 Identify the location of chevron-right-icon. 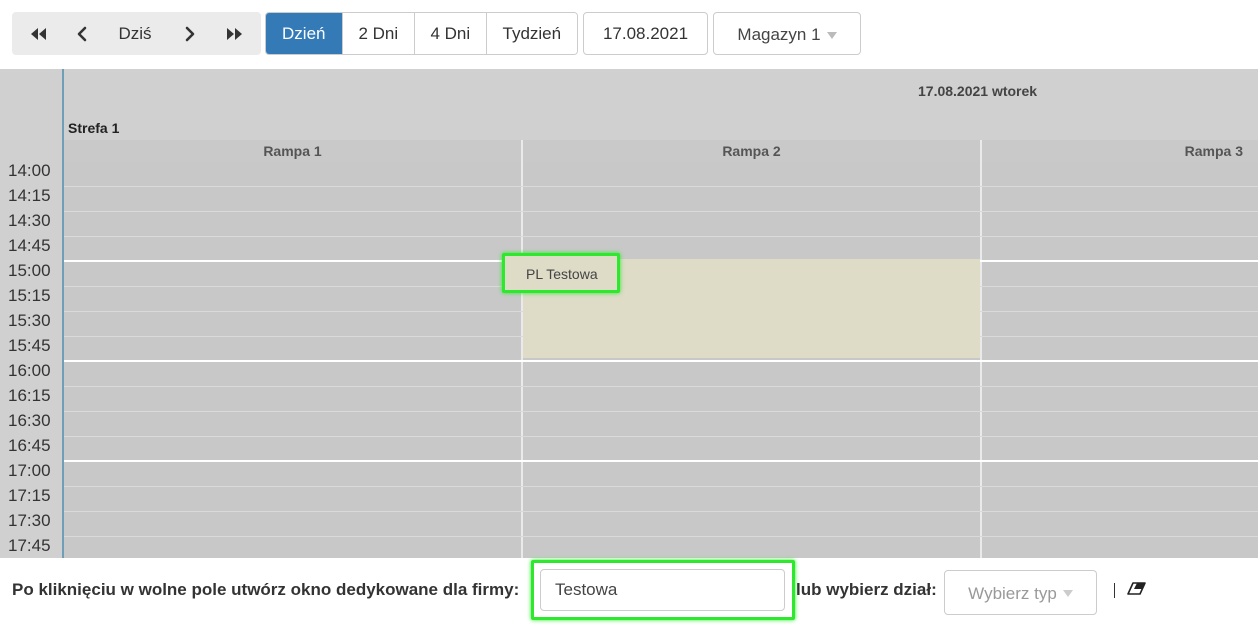
(190, 33).